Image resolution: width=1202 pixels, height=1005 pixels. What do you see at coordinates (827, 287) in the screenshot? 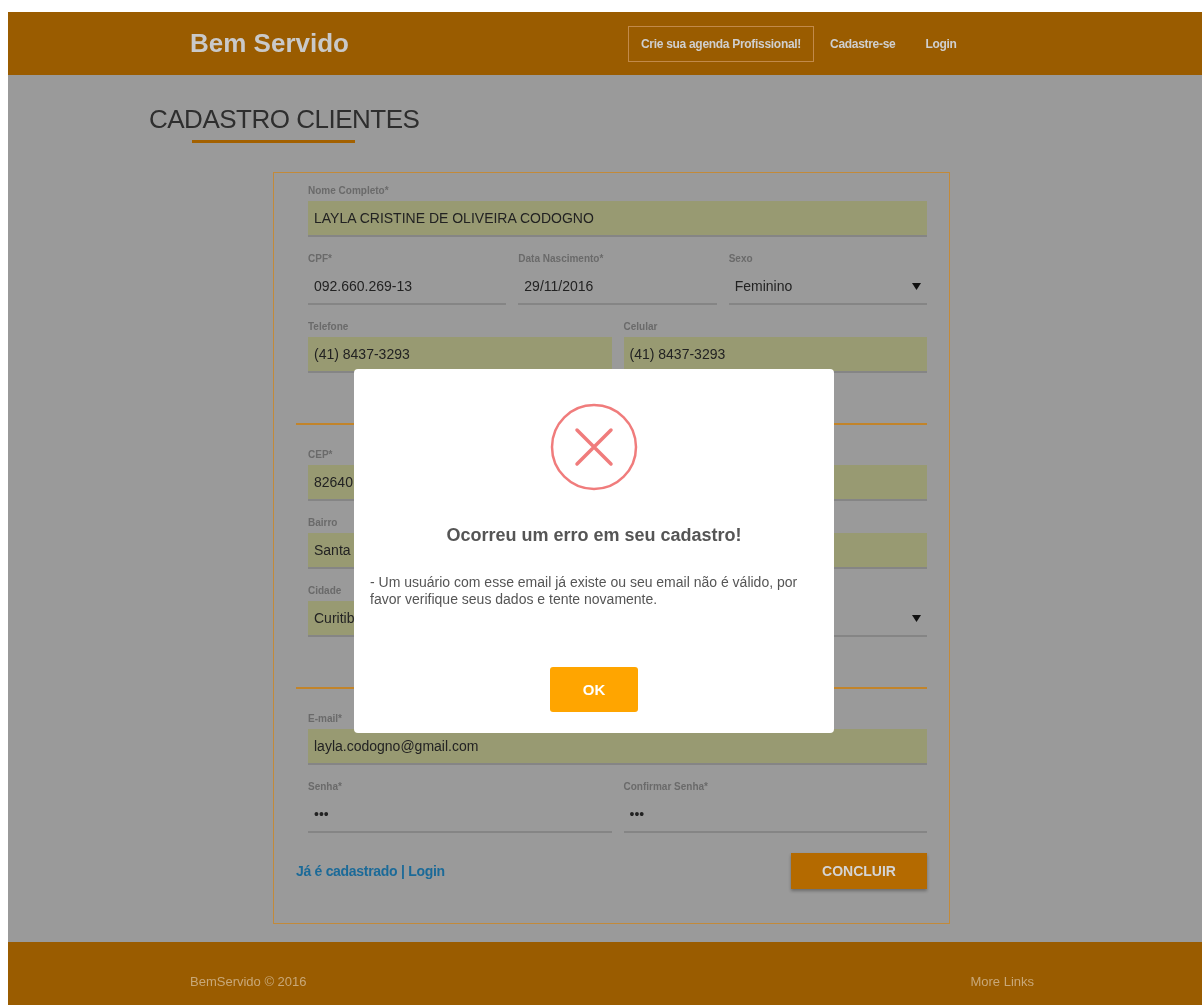
I see `select-field: Feminino` at bounding box center [827, 287].